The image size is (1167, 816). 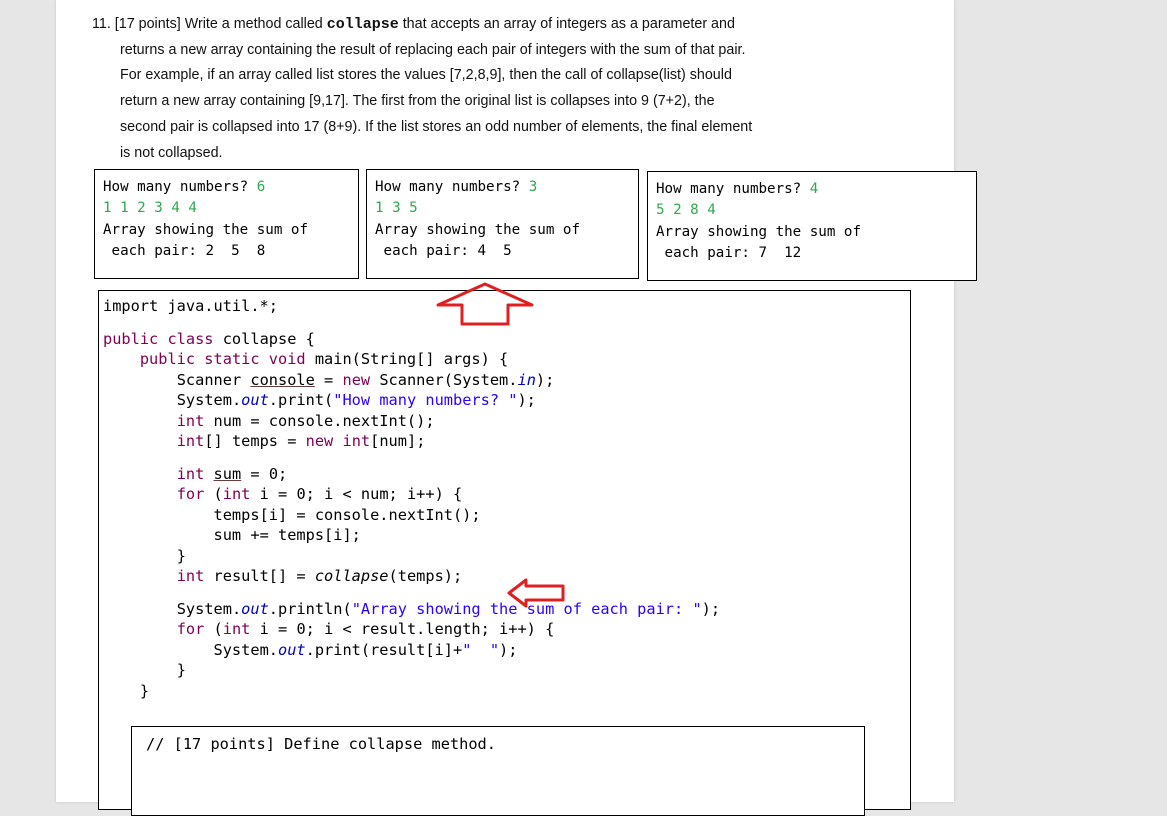 I want to click on answer-box: // [17 points] Define collapse method., so click(x=498, y=771).